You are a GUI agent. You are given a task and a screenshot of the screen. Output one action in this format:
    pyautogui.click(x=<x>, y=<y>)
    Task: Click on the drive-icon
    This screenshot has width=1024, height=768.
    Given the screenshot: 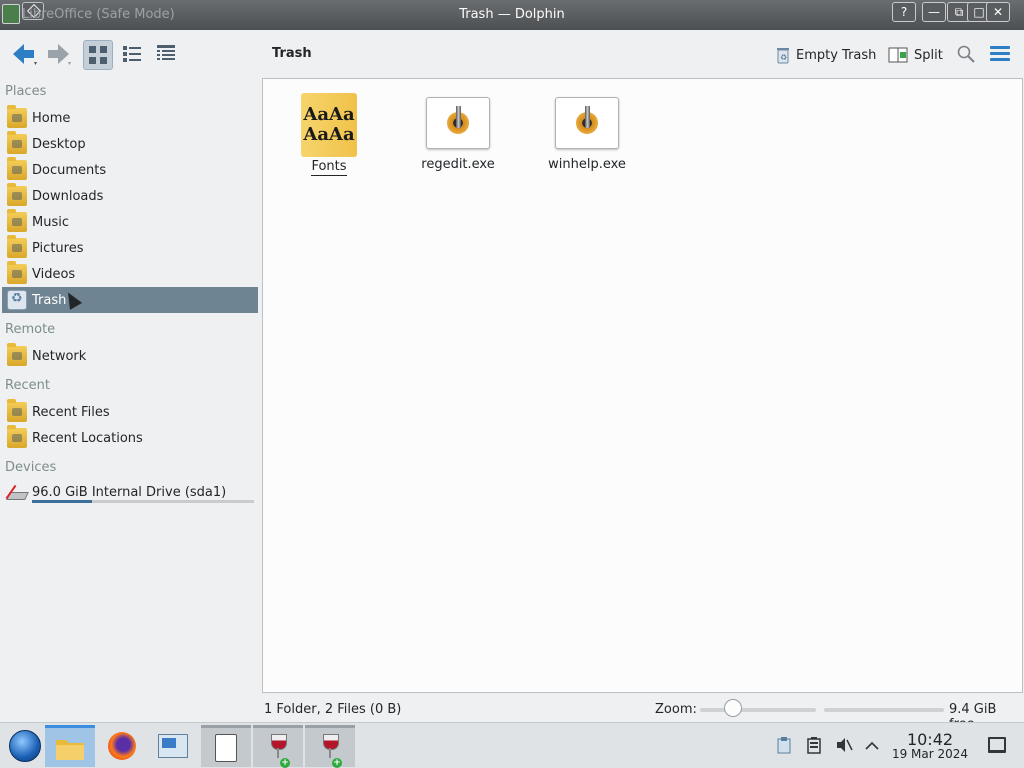 What is the action you would take?
    pyautogui.click(x=17, y=492)
    